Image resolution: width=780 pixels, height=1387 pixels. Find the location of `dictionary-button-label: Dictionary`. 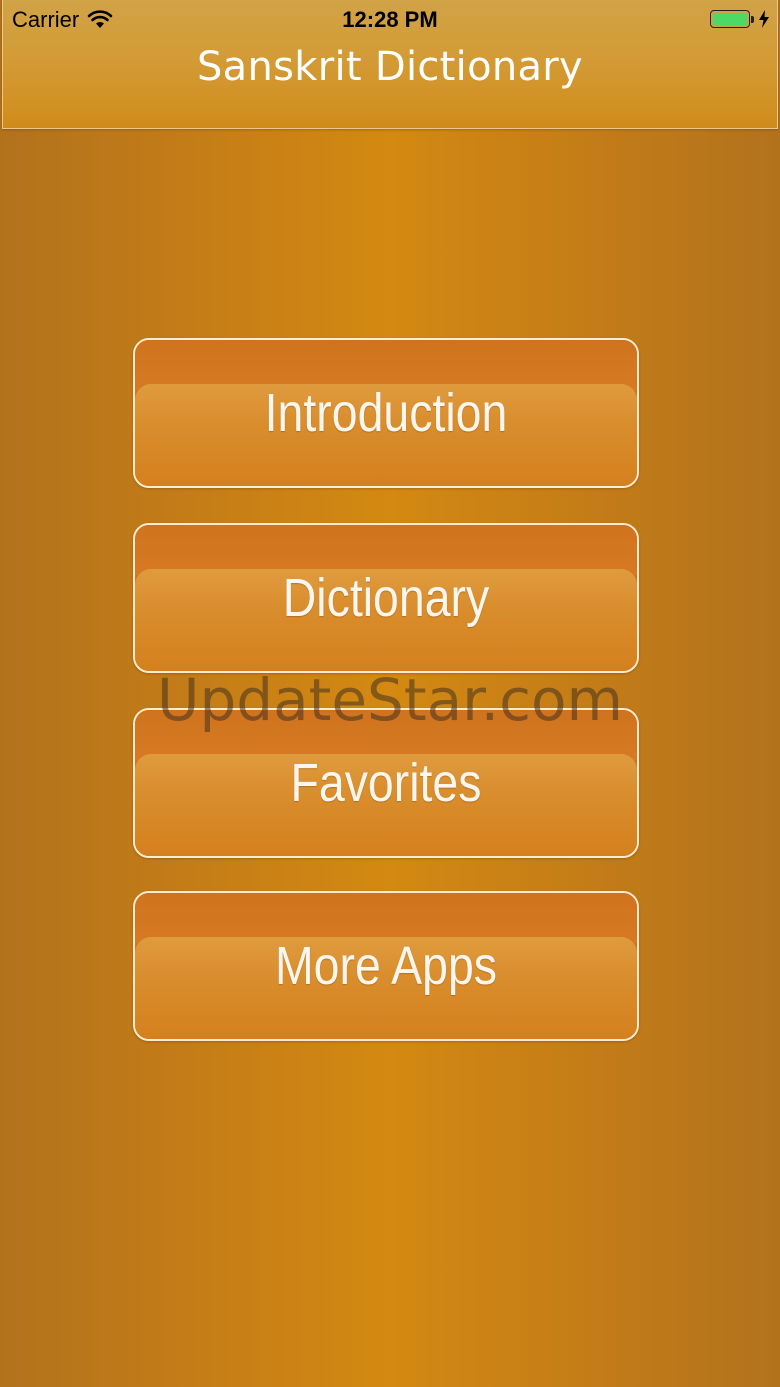

dictionary-button-label: Dictionary is located at coordinates (386, 598).